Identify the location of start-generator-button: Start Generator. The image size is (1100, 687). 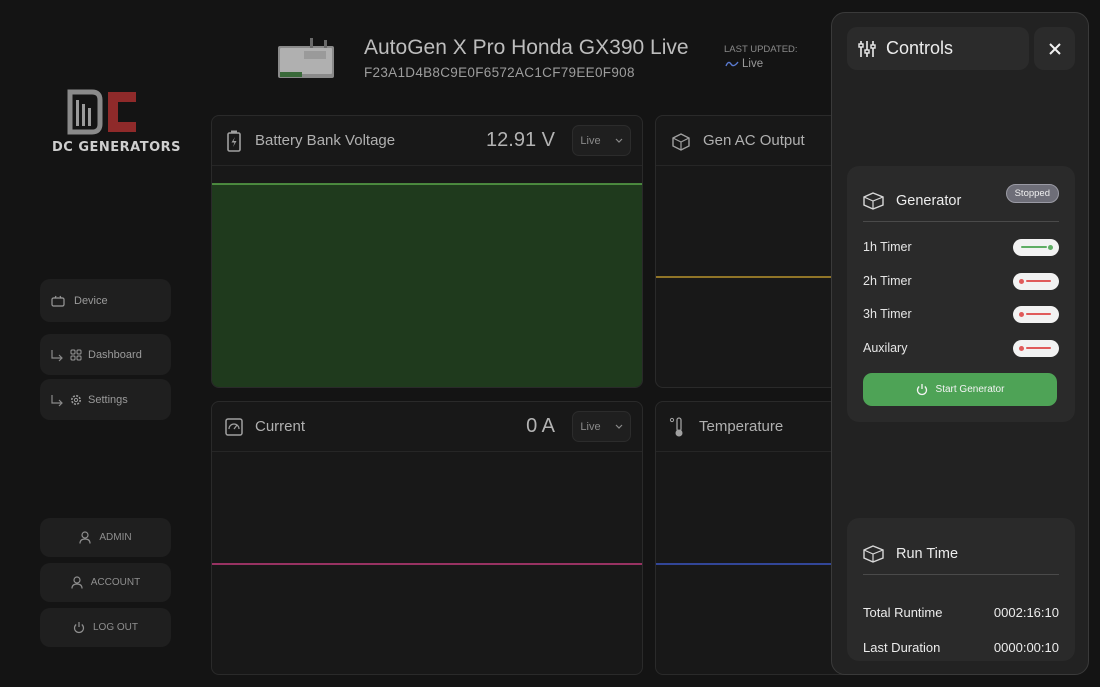
(960, 389).